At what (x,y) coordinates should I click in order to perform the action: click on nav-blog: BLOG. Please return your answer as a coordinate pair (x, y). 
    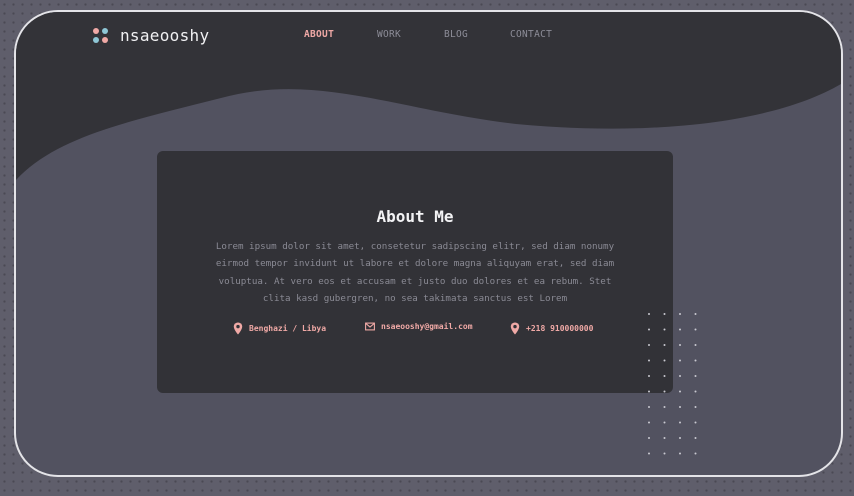
    Looking at the image, I should click on (456, 34).